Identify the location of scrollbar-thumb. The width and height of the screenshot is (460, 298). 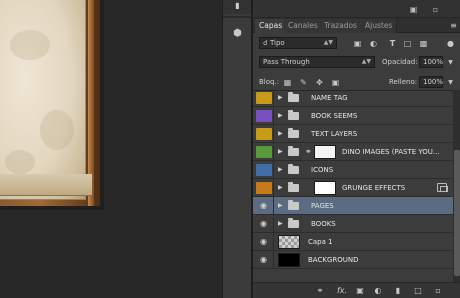
(457, 213).